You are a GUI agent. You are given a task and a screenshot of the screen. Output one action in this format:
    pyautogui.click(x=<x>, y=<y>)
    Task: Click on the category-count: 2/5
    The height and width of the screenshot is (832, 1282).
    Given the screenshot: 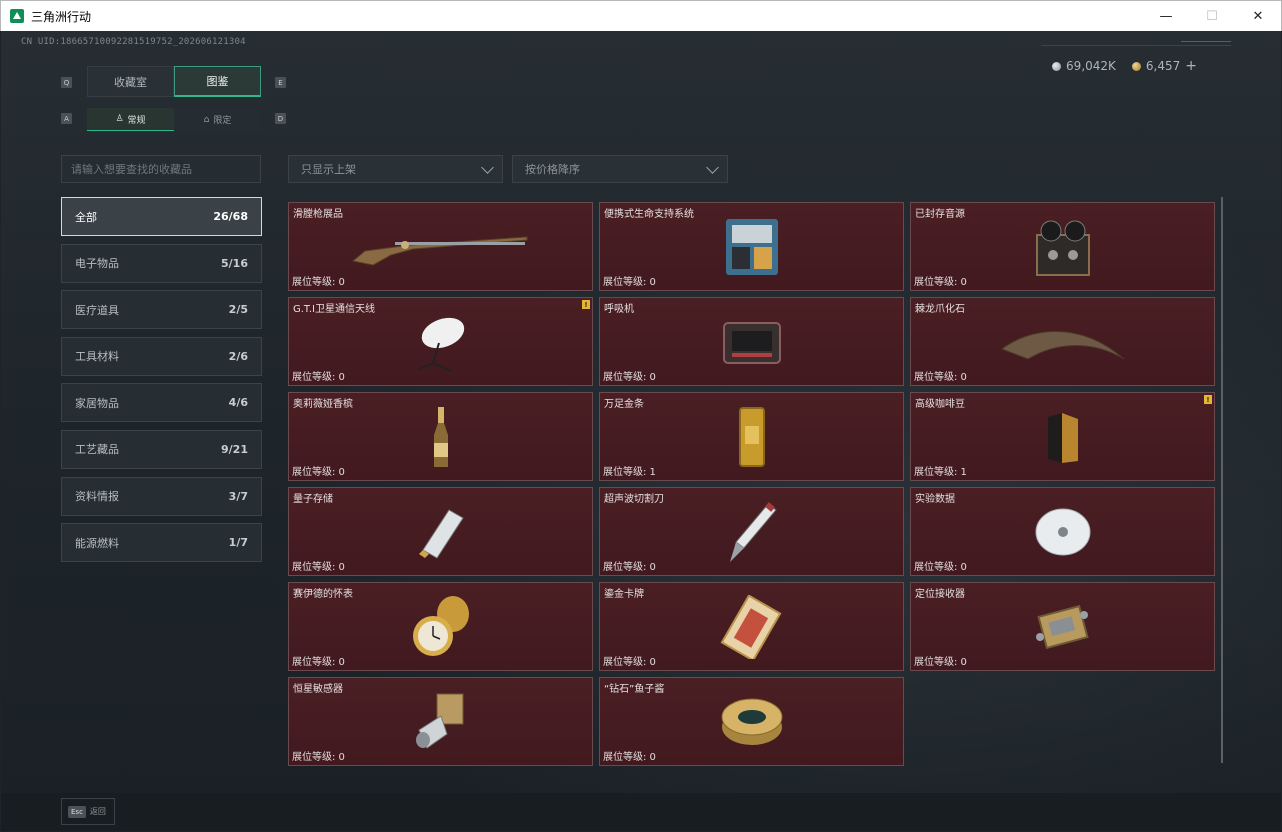 What is the action you would take?
    pyautogui.click(x=238, y=310)
    